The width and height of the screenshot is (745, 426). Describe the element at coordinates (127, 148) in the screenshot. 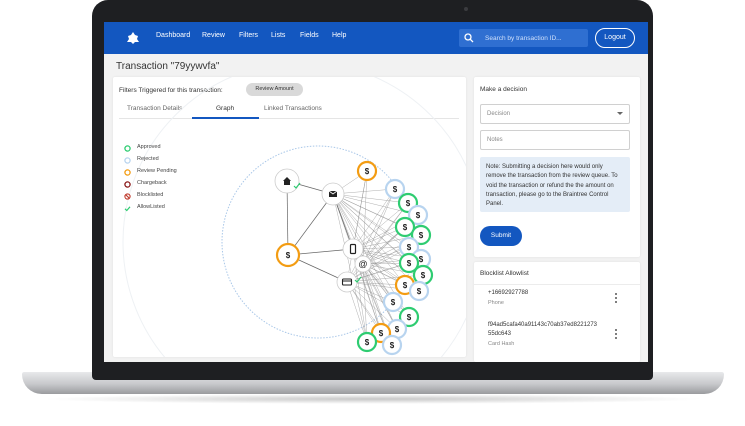

I see `approved-ring-icon` at that location.